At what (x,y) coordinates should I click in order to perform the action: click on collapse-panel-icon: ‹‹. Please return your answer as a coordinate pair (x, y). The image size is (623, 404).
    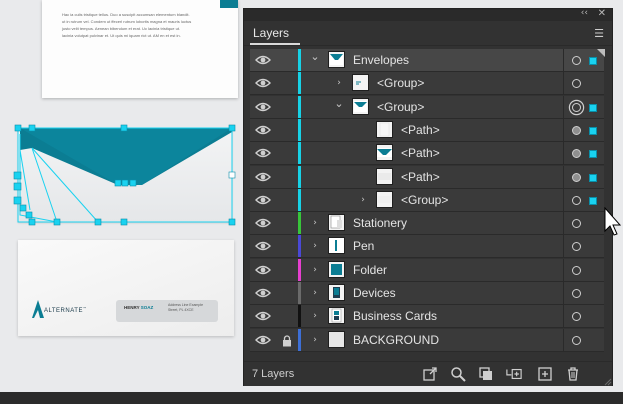
    Looking at the image, I should click on (584, 13).